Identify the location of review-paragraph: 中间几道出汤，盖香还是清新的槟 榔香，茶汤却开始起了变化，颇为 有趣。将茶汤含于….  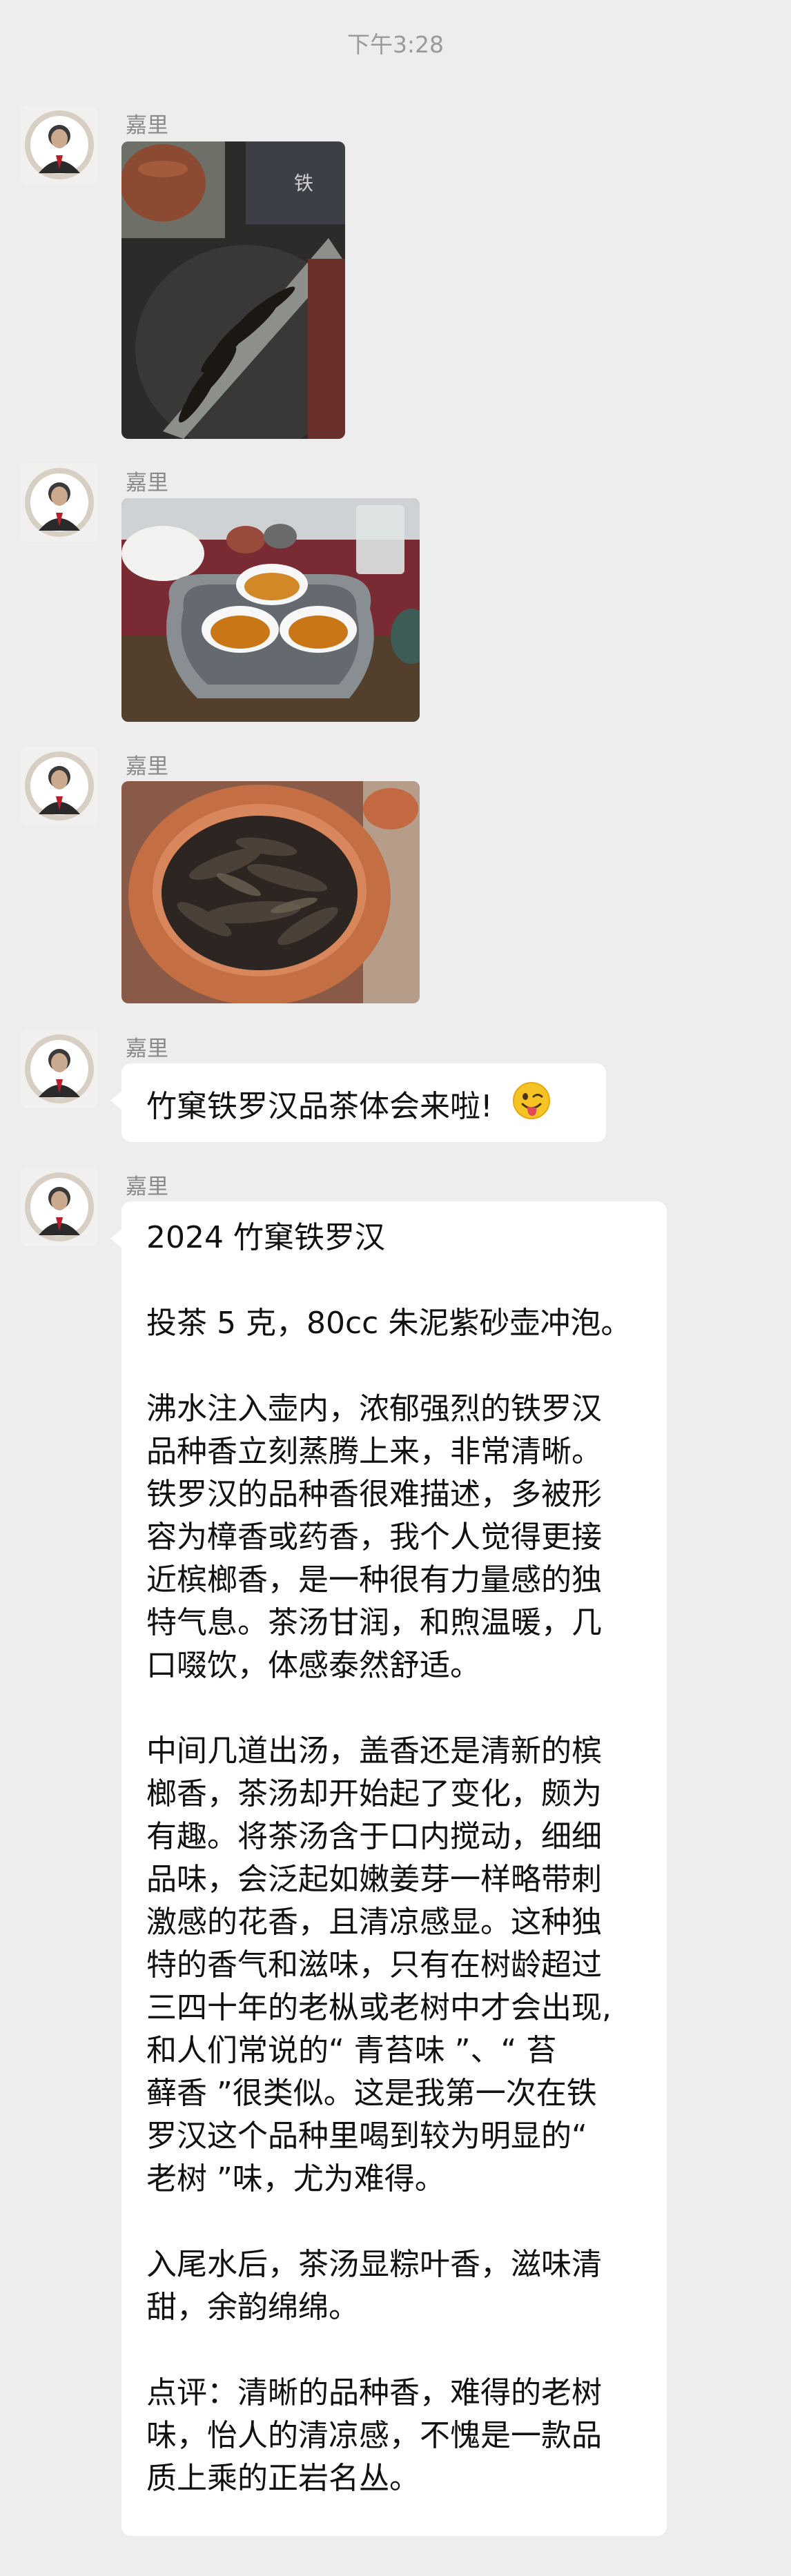
(379, 1964).